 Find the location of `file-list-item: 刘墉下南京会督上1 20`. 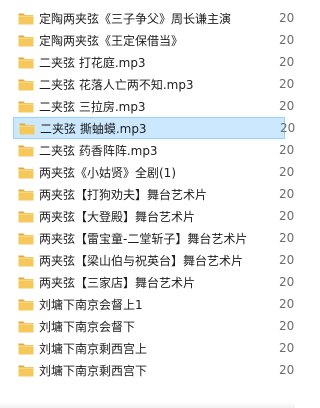

file-list-item: 刘墉下南京会督上1 20 is located at coordinates (147, 304).